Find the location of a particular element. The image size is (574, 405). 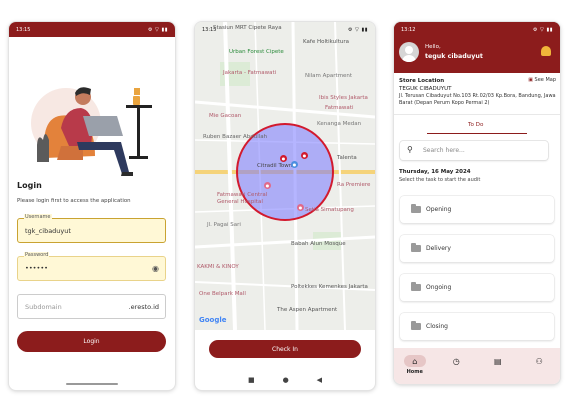

map-label: Babah Alun Mosque is located at coordinates (318, 244).